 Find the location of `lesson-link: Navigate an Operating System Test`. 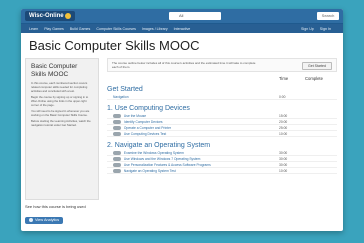

lesson-link: Navigate an Operating System Test is located at coordinates (150, 171).